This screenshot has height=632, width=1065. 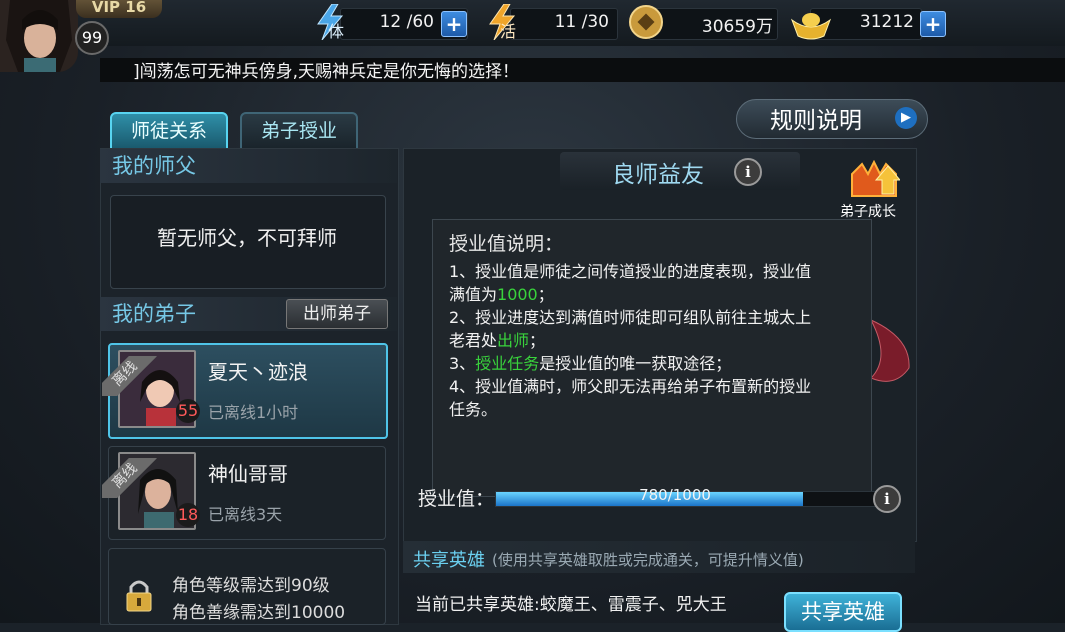 I want to click on vip-badge: VIP 16, so click(x=119, y=9).